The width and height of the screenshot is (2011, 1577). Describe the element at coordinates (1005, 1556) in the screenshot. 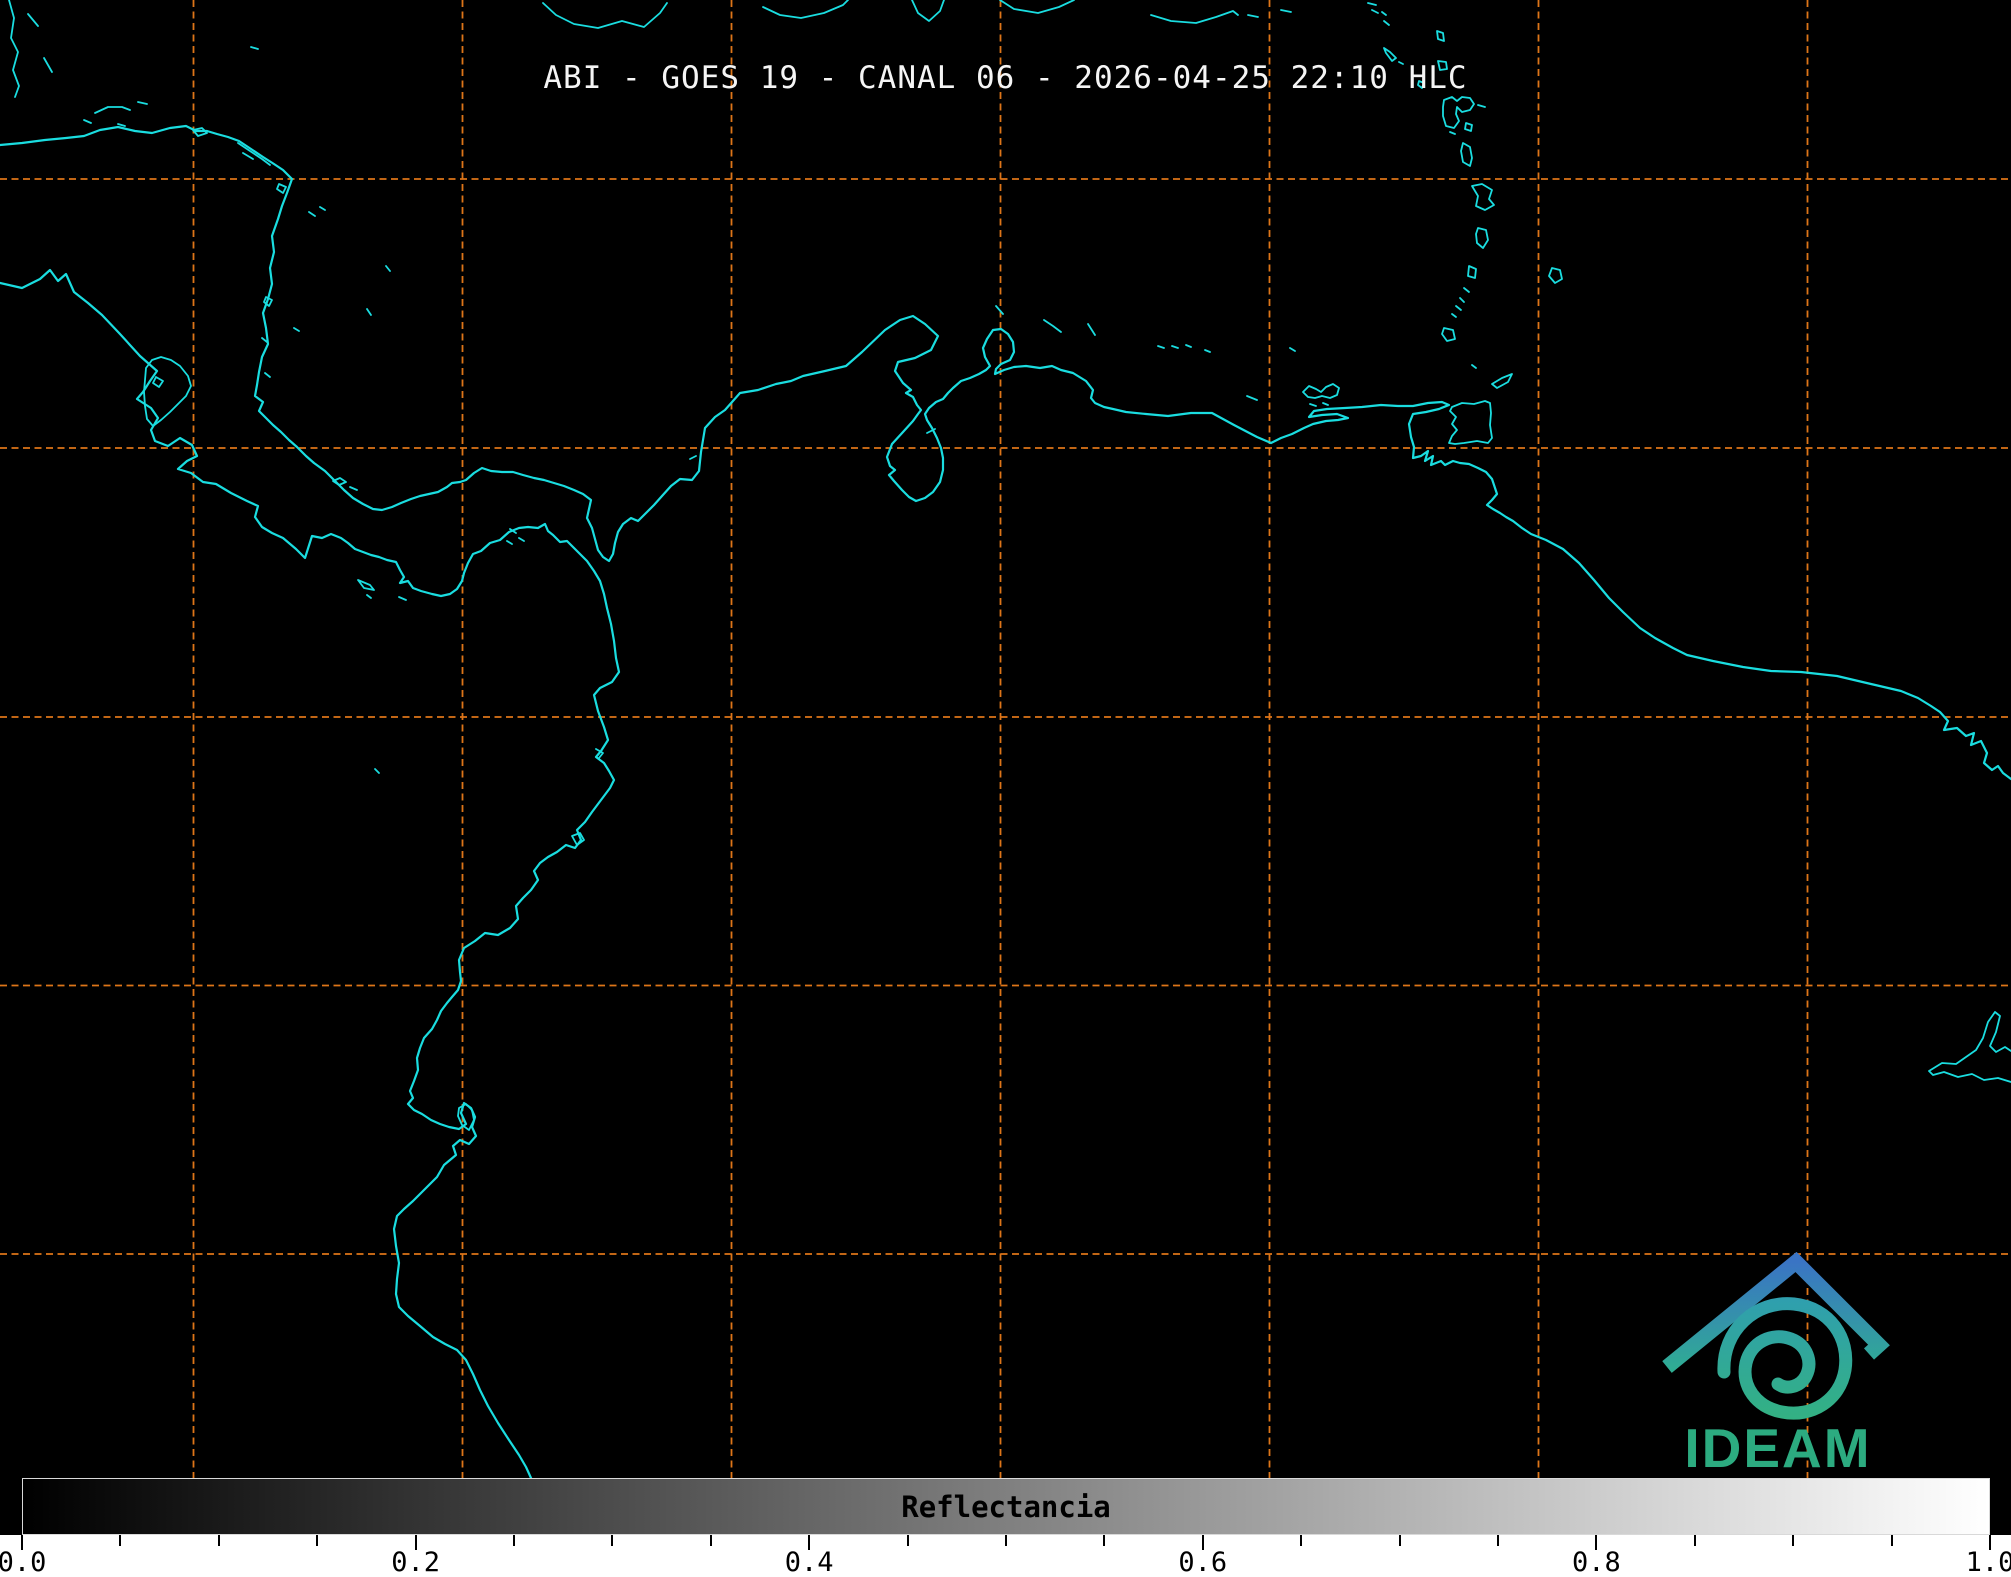

I see `axis-band: 0.0 0.2 0.4 0.6 0.8 1.0` at that location.